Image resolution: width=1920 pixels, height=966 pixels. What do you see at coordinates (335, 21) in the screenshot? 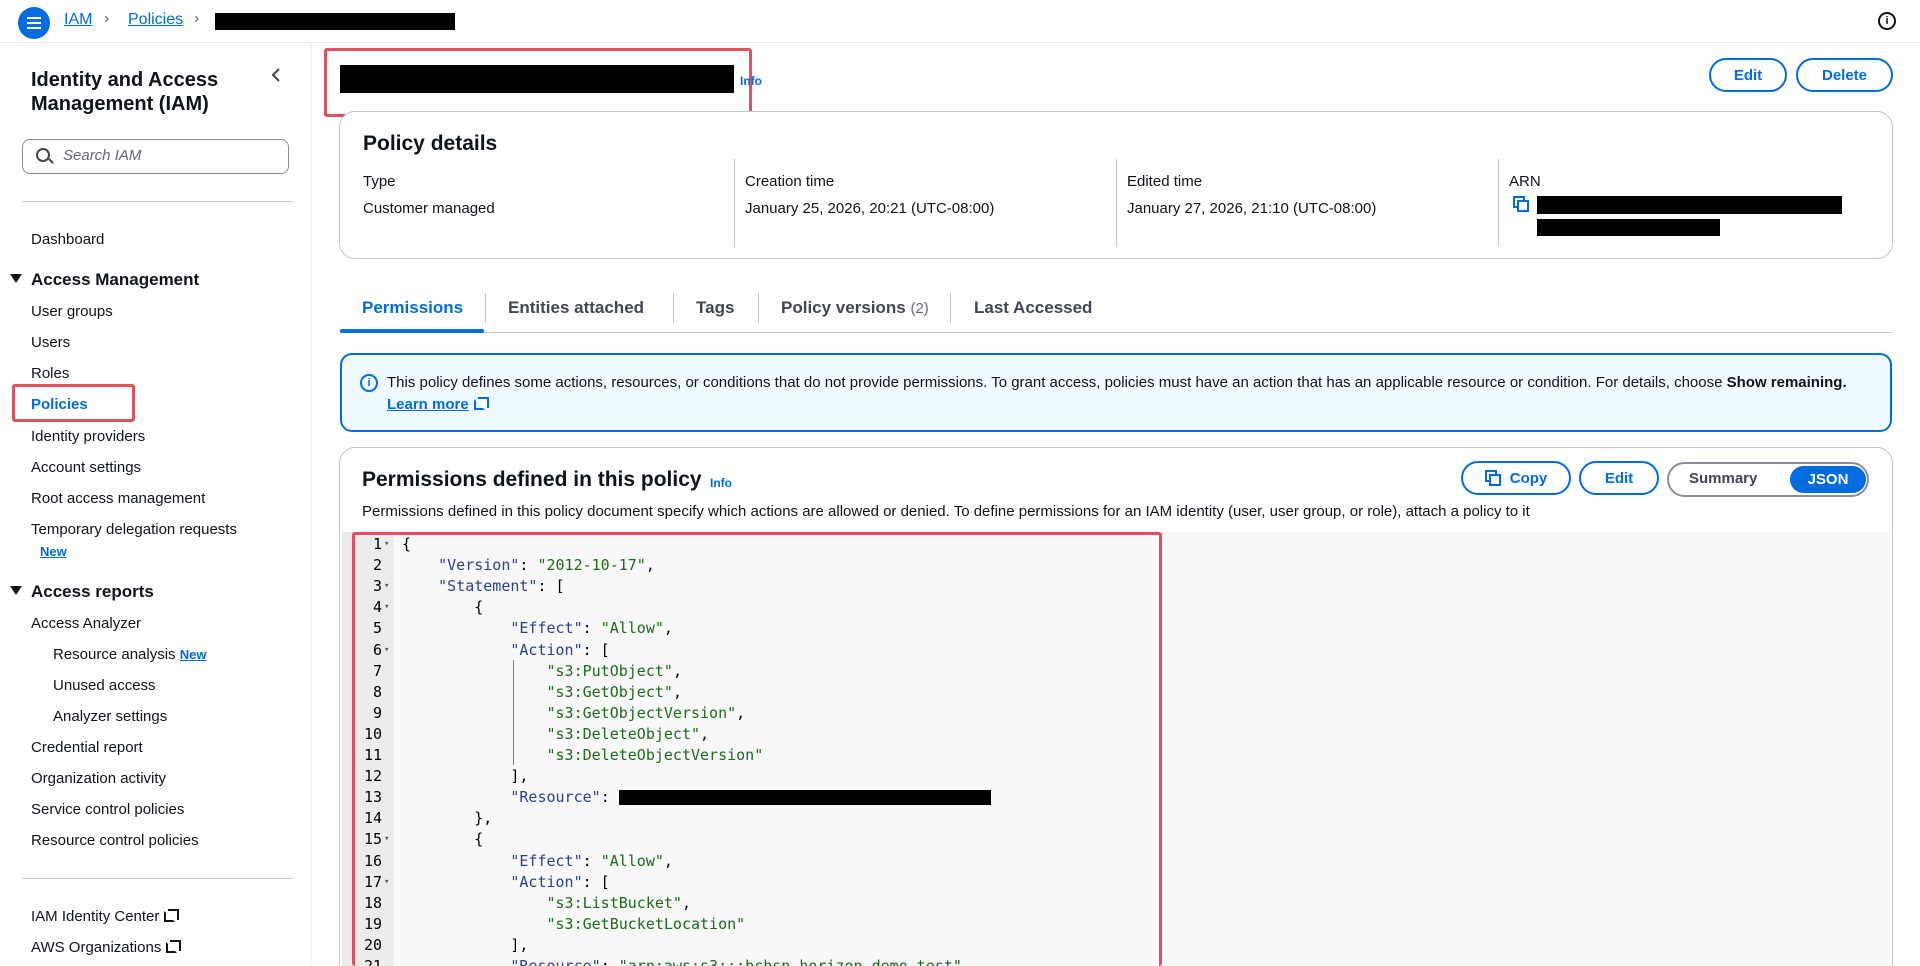
I see `redacted-breadcrumb` at bounding box center [335, 21].